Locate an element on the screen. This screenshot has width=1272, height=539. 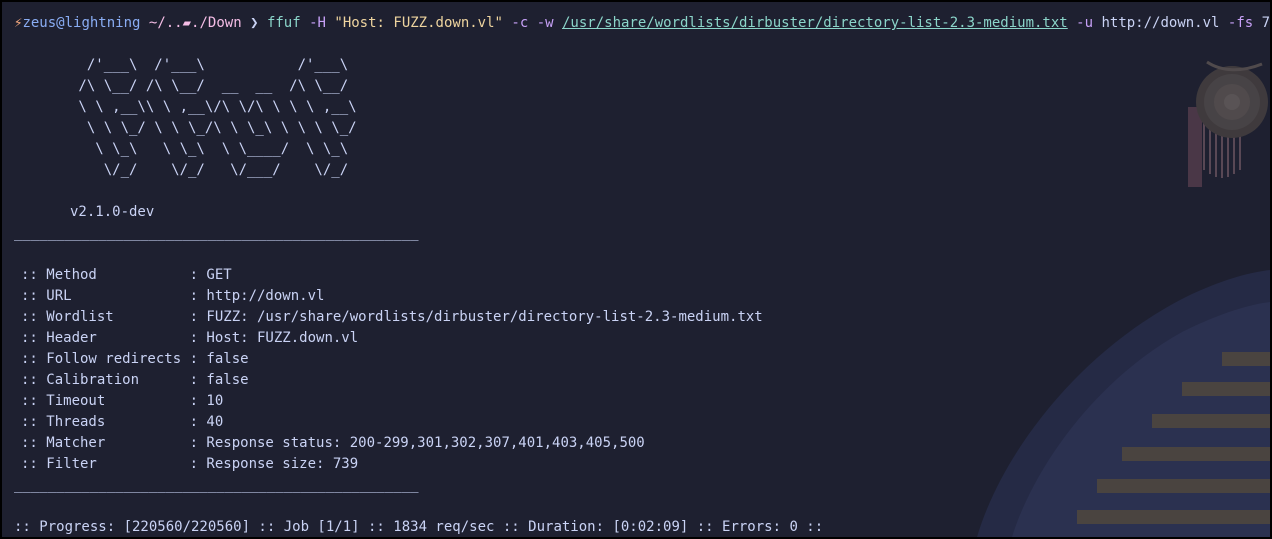
arg-u: -u is located at coordinates (1085, 23).